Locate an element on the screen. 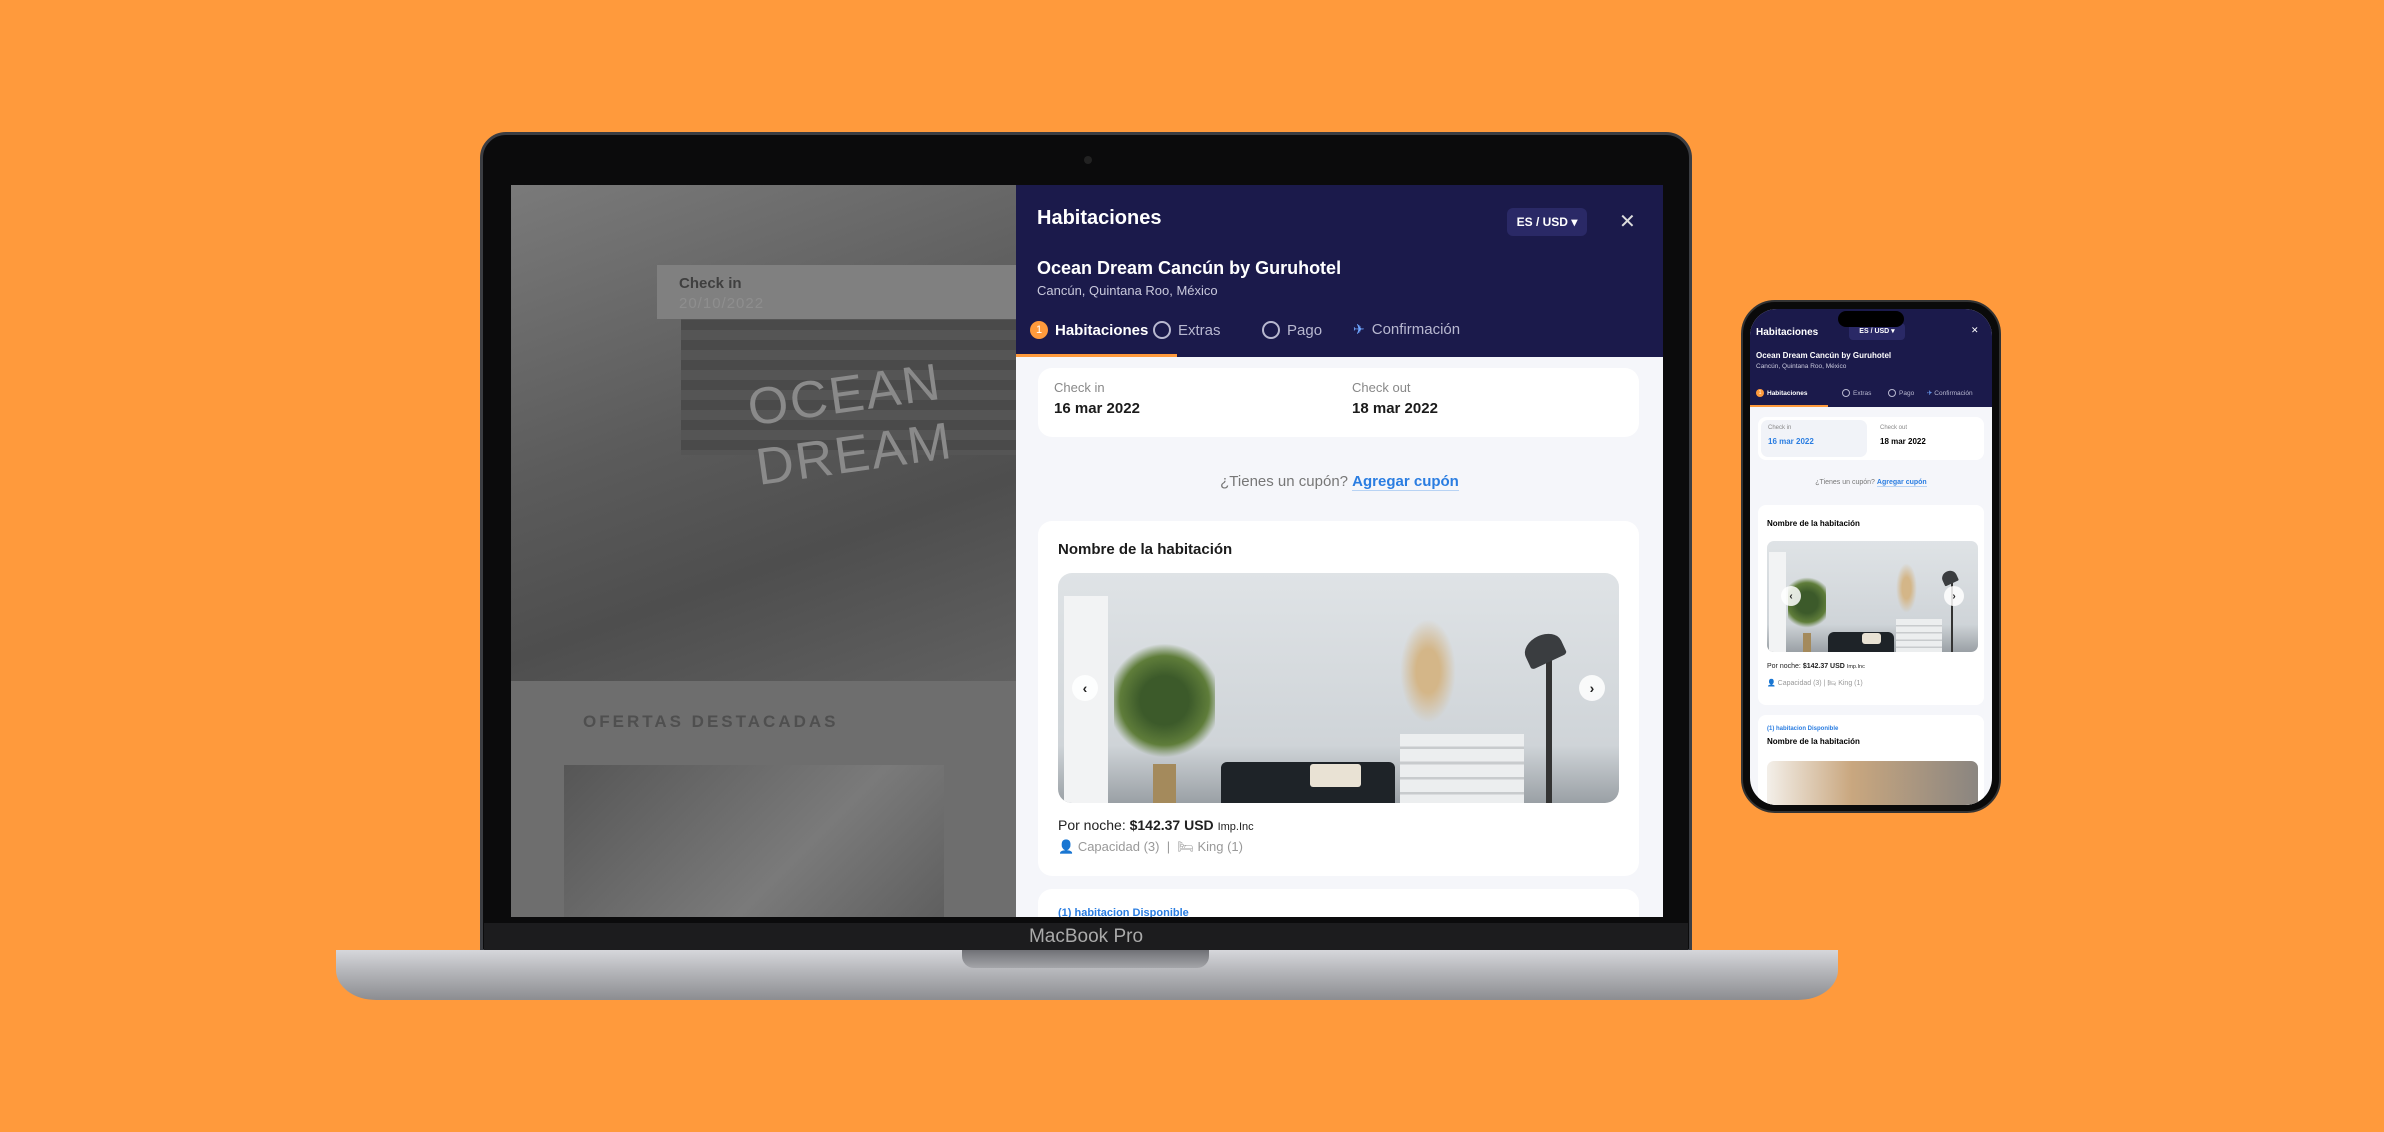 This screenshot has width=2384, height=1132. site-date-picker: Check in 20/10/2022 is located at coordinates (837, 292).